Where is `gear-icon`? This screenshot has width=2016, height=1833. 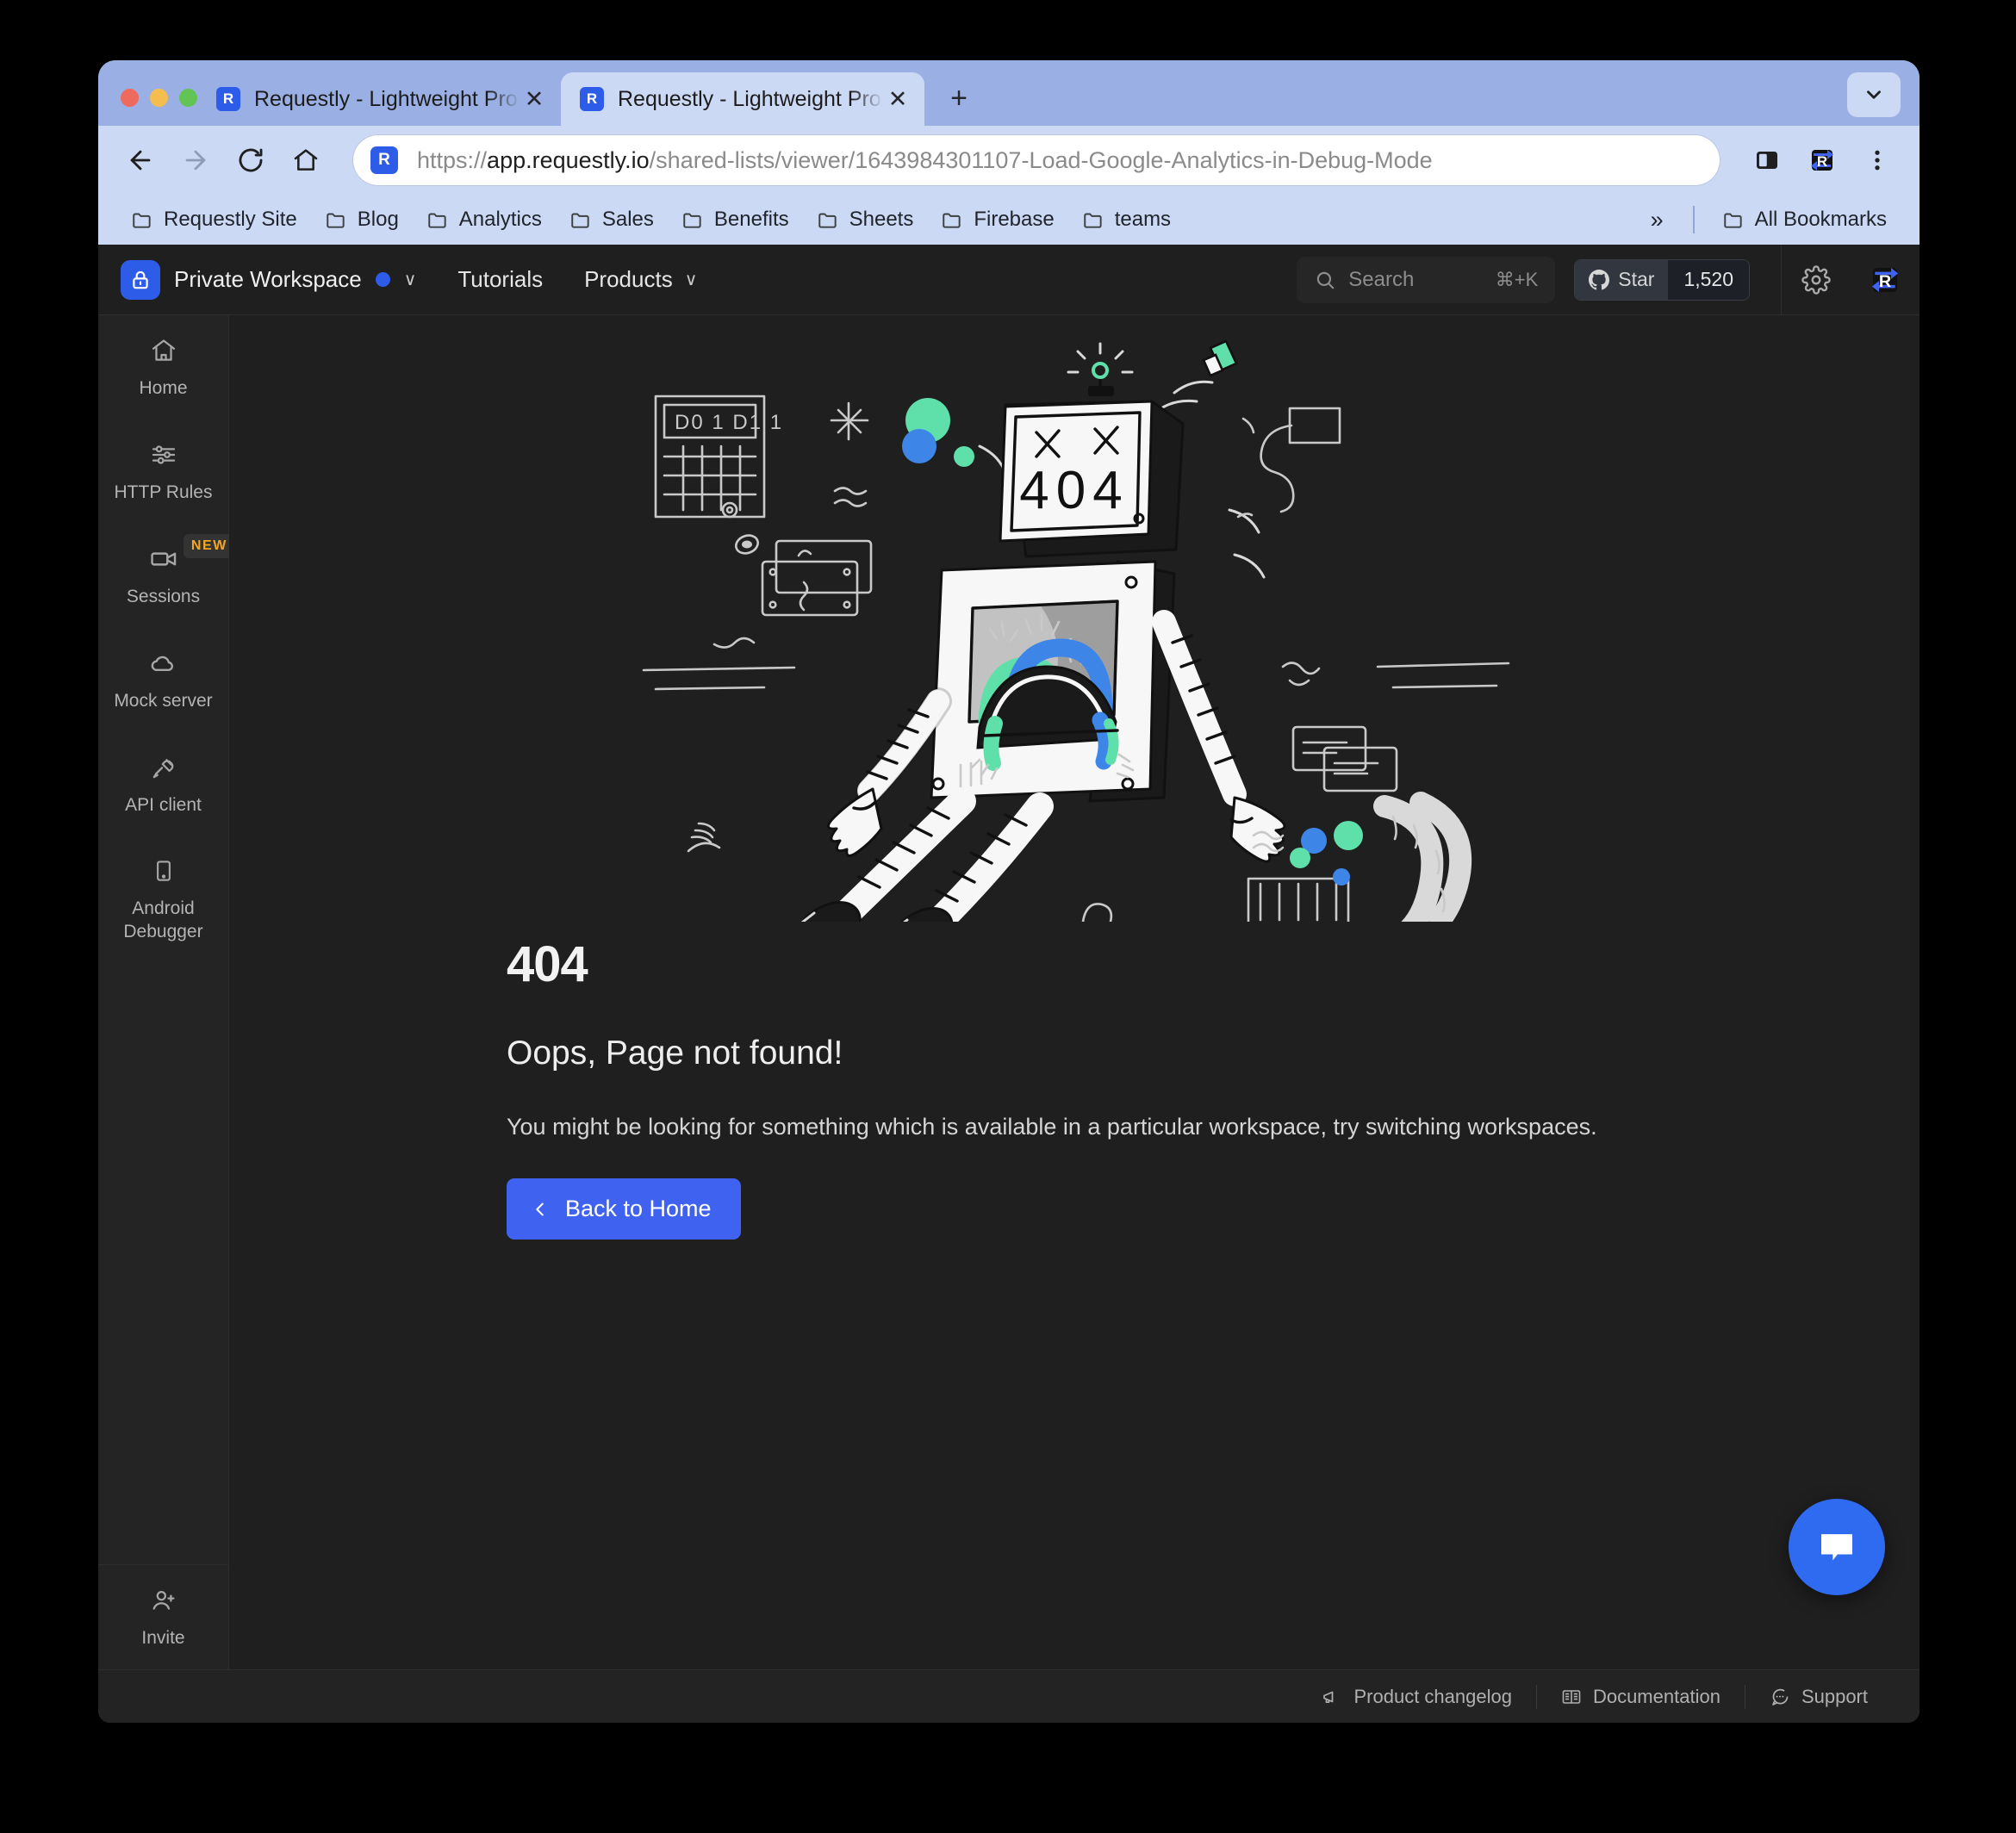
gear-icon is located at coordinates (1816, 279).